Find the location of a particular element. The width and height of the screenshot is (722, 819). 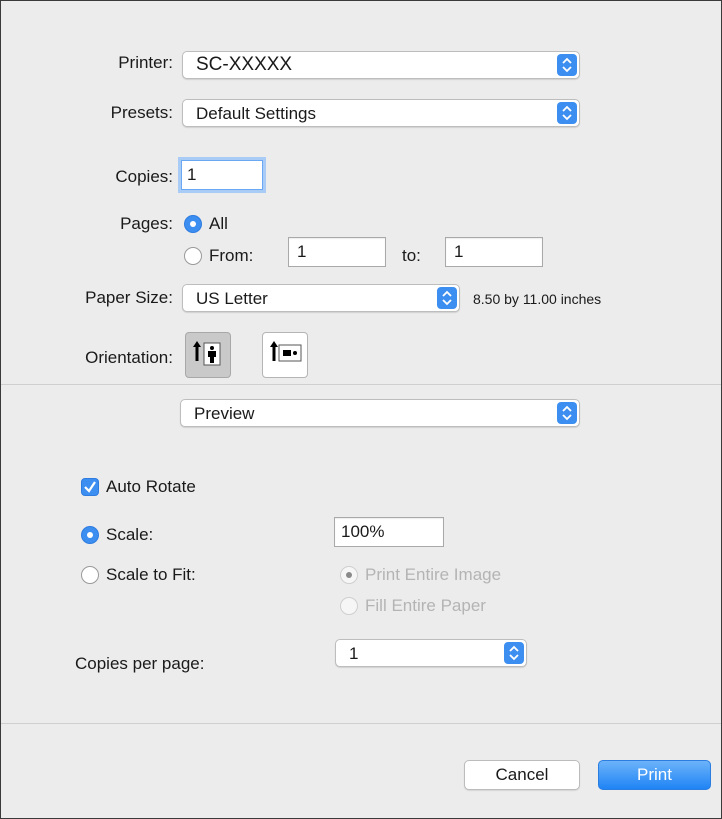

presets-stepper-icon is located at coordinates (567, 113).